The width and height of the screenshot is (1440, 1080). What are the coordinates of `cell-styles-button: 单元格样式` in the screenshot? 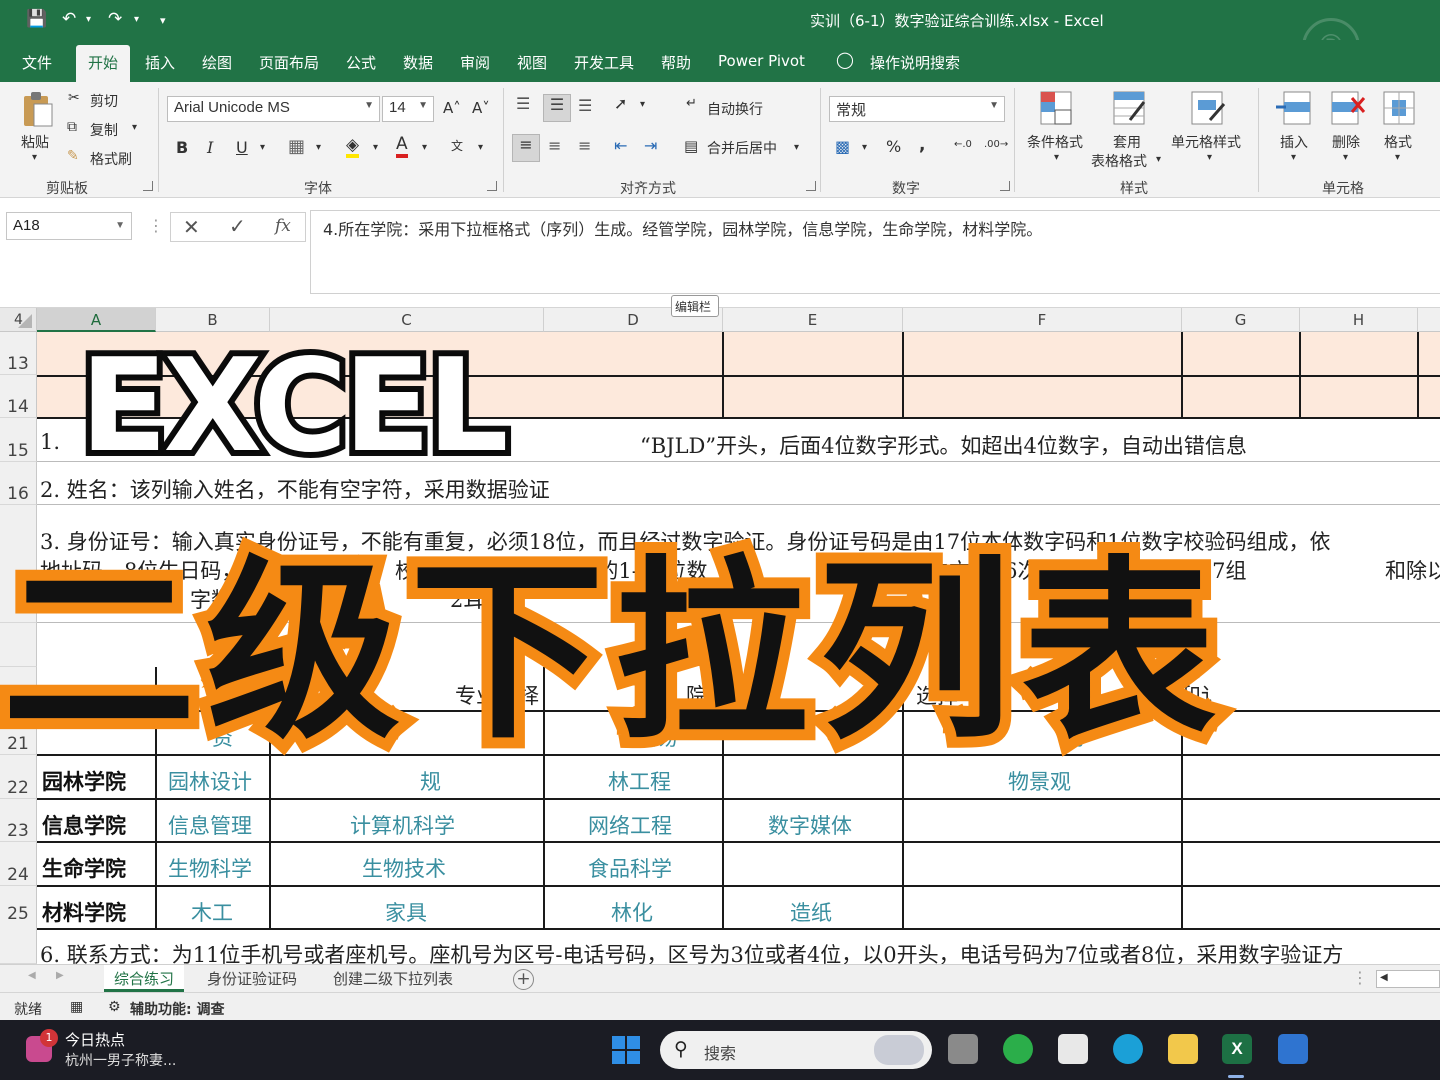 It's located at (1206, 142).